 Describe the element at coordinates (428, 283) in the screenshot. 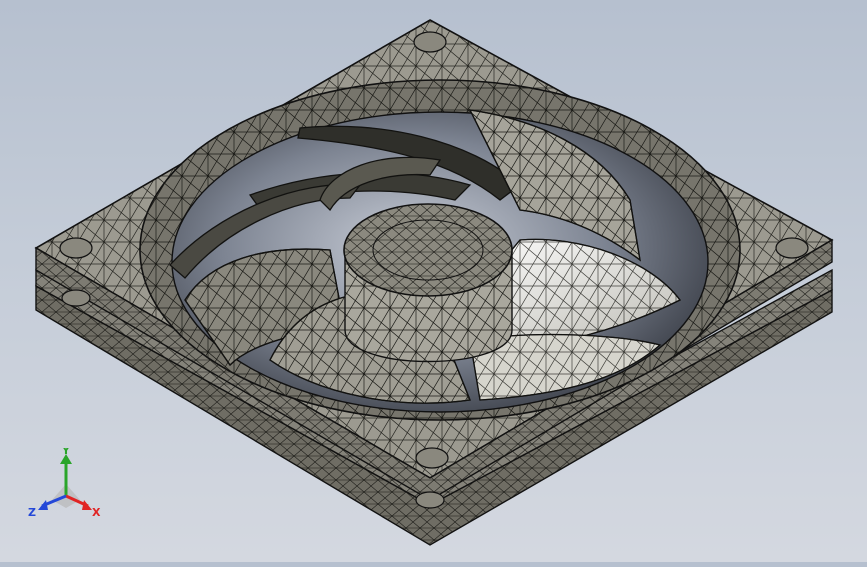

I see `fan-hub` at that location.